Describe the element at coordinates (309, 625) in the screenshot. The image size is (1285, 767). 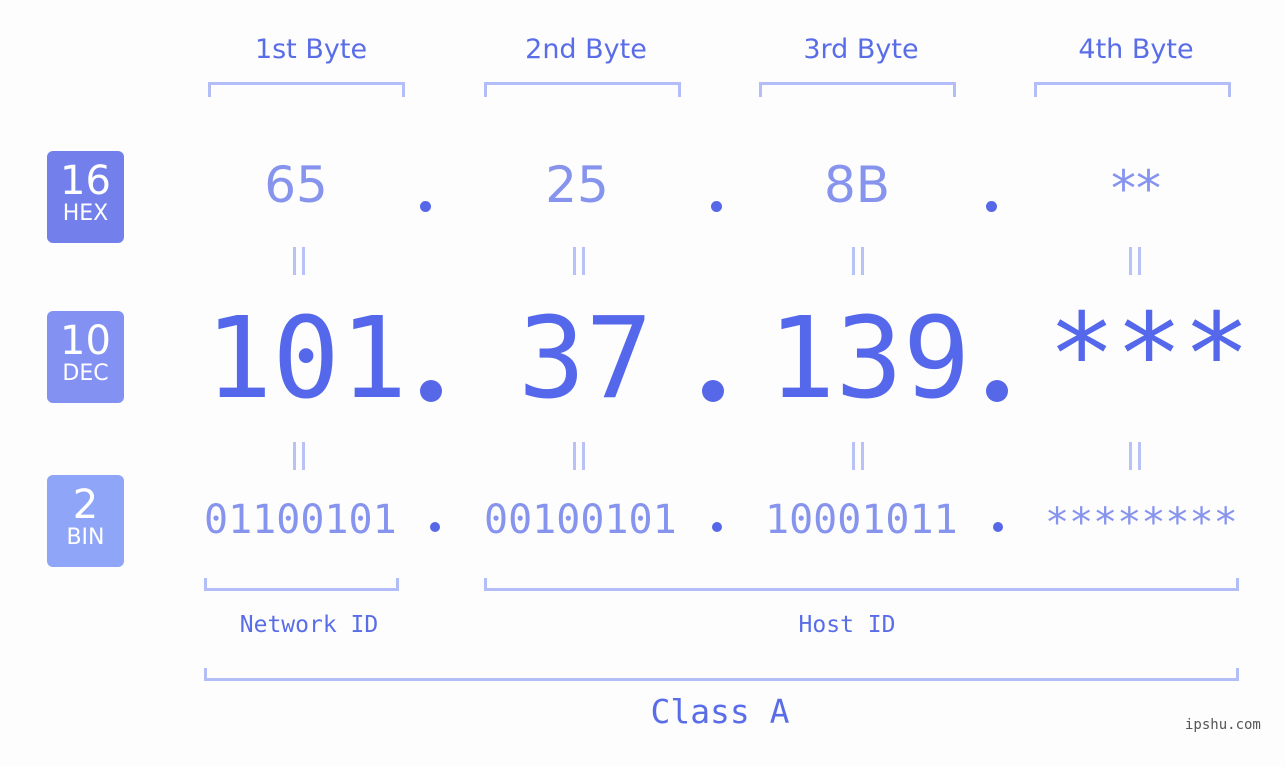
I see `network-id-label: Network ID` at that location.